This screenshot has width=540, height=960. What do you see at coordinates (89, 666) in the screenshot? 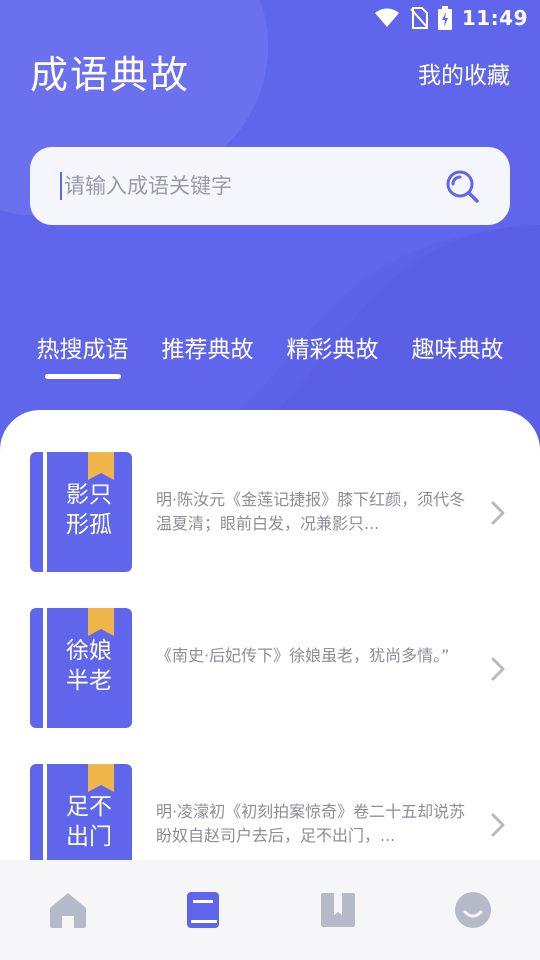
I see `idiom-name: 徐娘 半老` at bounding box center [89, 666].